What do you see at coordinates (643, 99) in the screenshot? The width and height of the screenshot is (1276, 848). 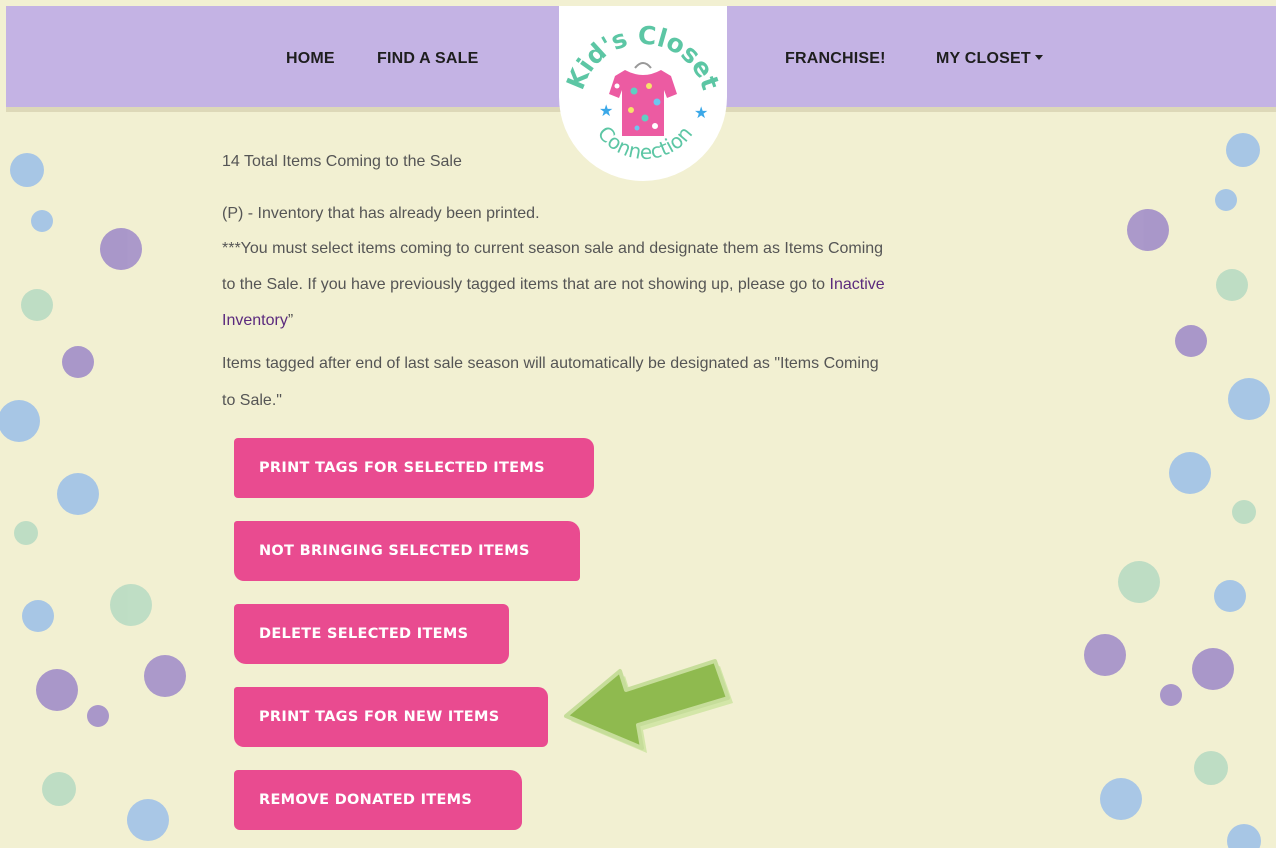 I see `polka-dot-shirt-icon` at bounding box center [643, 99].